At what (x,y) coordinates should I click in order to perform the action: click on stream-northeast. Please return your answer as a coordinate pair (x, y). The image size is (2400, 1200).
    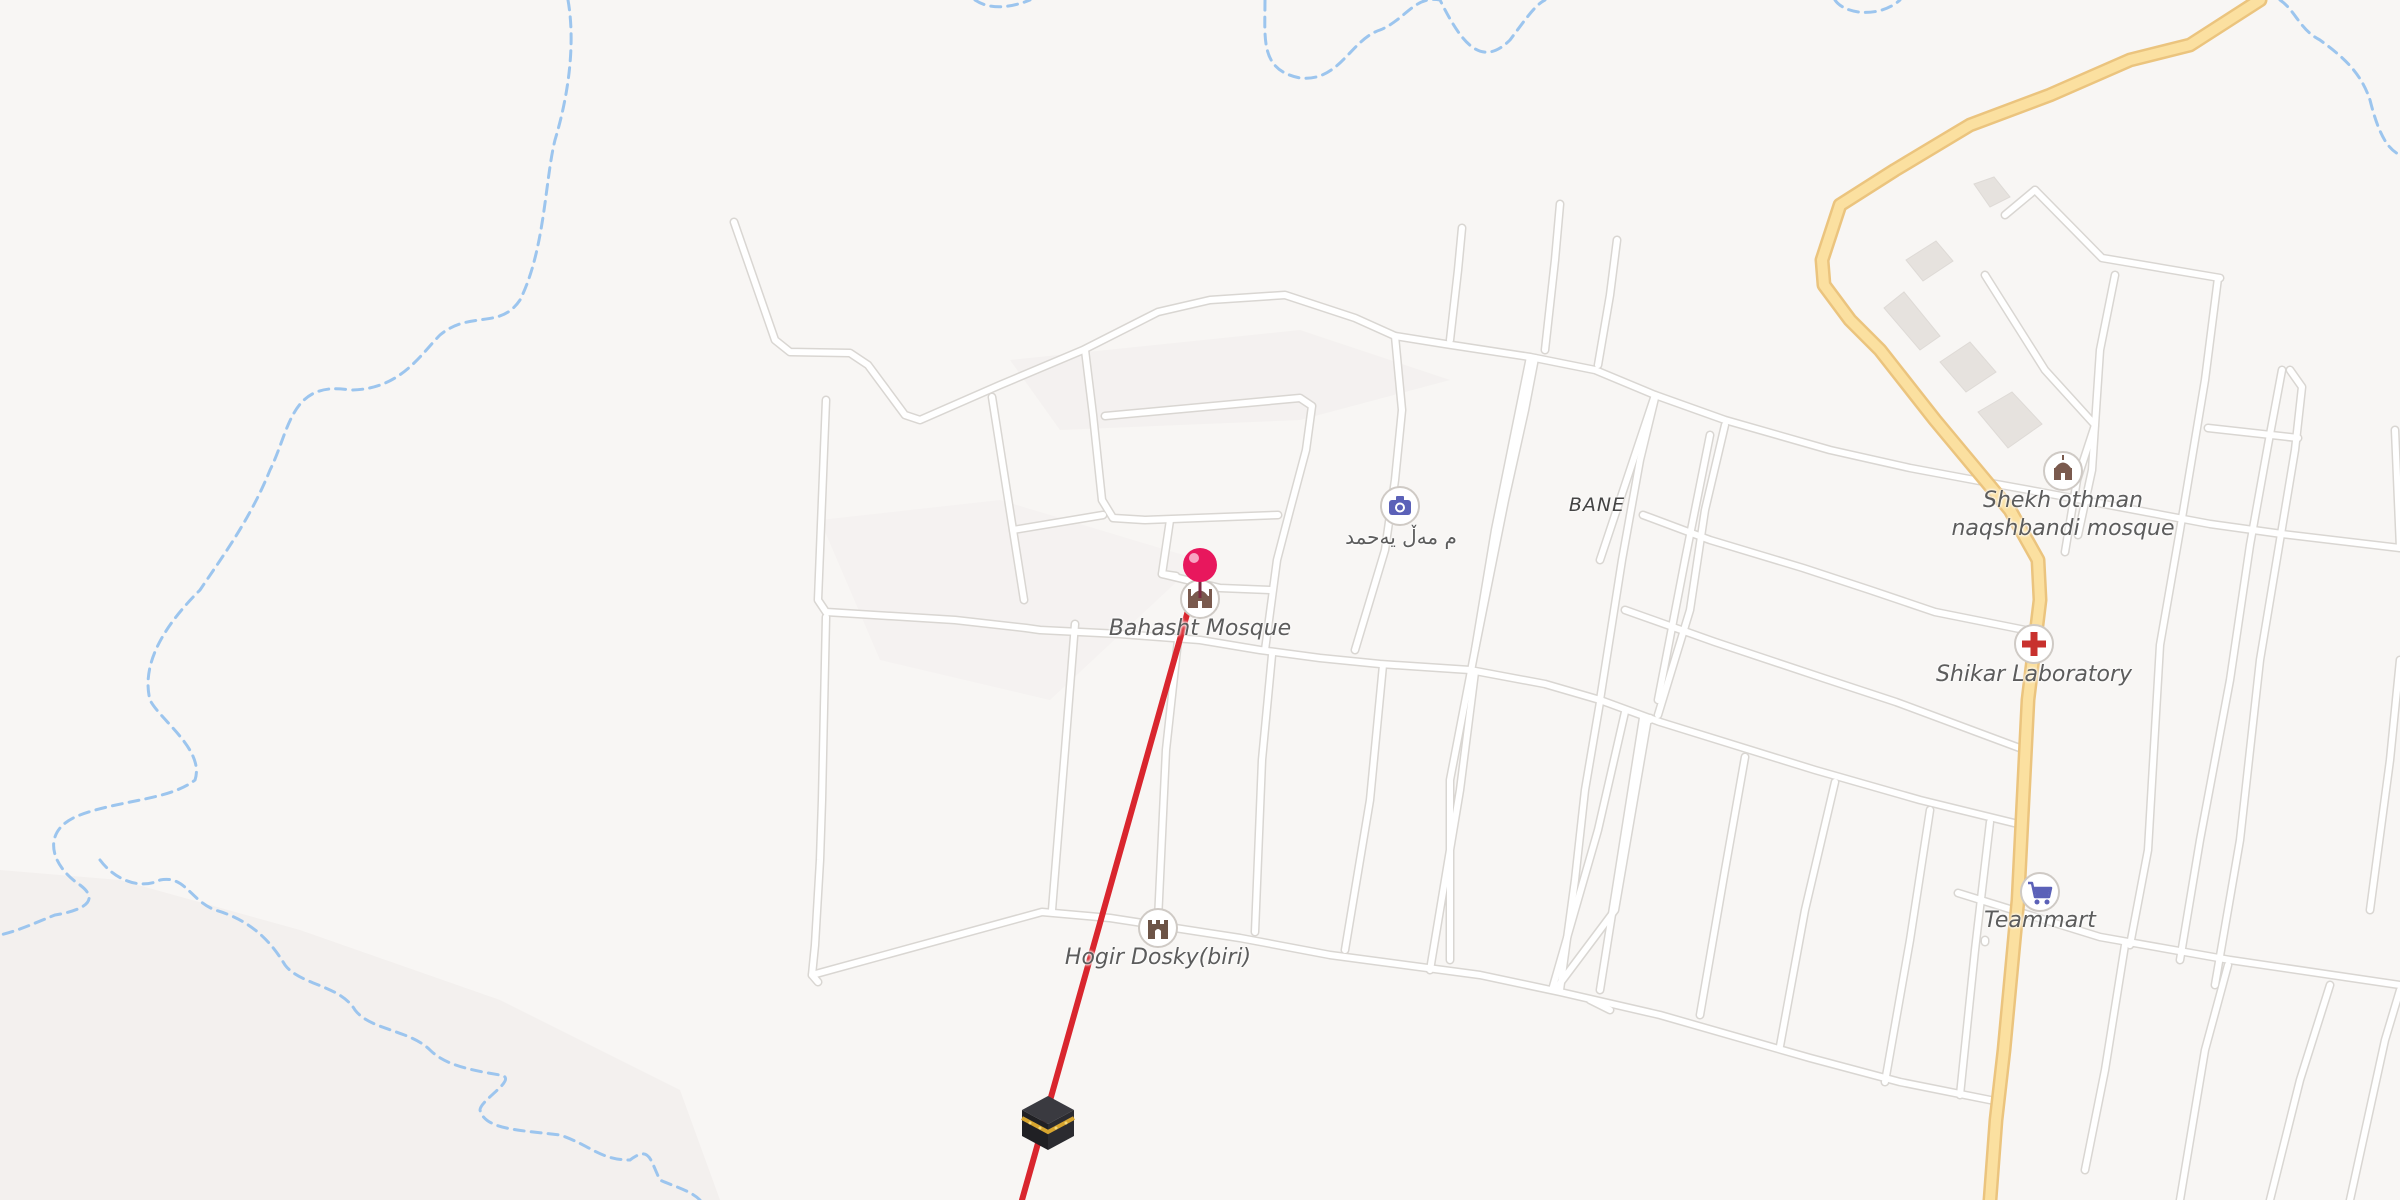
    Looking at the image, I should click on (2339, 78).